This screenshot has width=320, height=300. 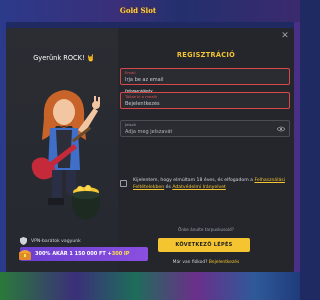 What do you see at coordinates (297, 147) in the screenshot?
I see `background-right-strip` at bounding box center [297, 147].